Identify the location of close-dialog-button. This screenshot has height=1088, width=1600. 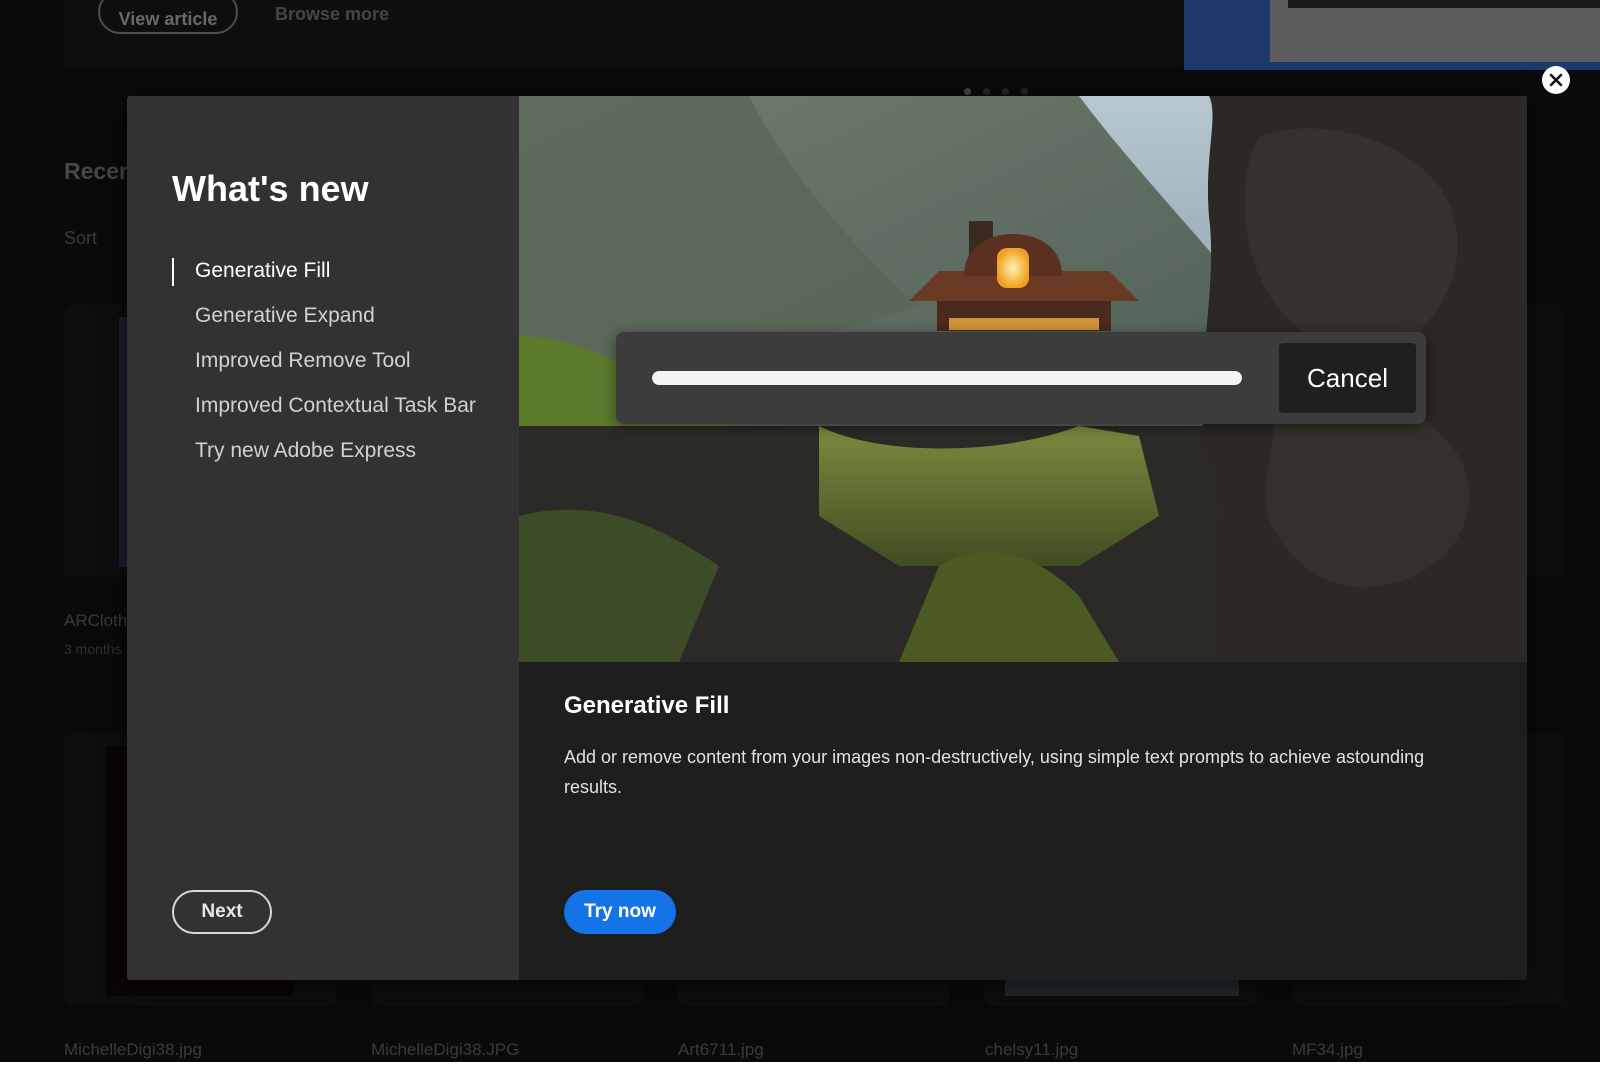
(1556, 80).